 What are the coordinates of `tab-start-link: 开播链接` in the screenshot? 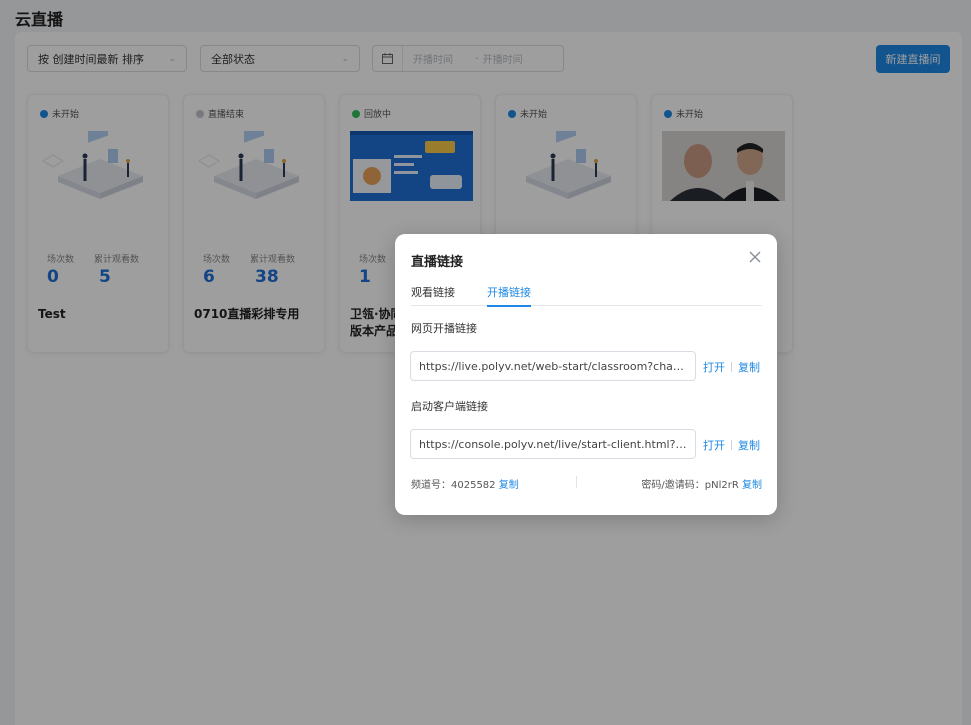 It's located at (509, 295).